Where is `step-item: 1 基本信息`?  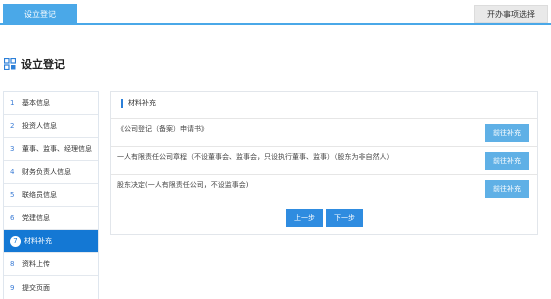 step-item: 1 基本信息 is located at coordinates (51, 103).